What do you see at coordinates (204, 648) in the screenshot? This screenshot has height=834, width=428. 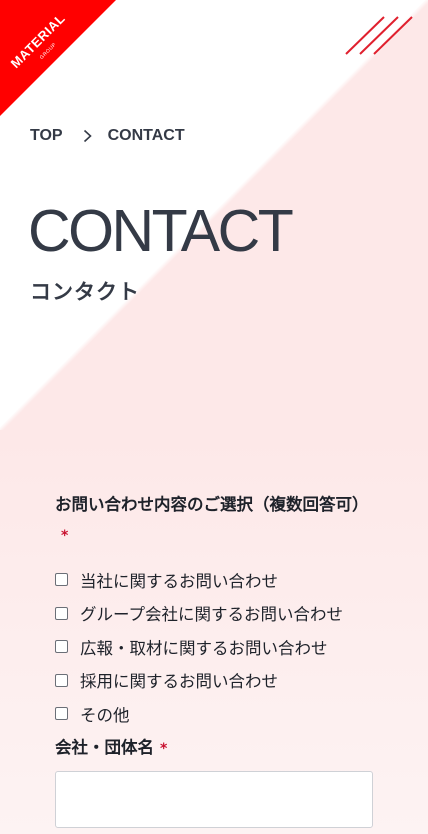 I see `checkbox-label: 広報・取材に関するお問い合わせ` at bounding box center [204, 648].